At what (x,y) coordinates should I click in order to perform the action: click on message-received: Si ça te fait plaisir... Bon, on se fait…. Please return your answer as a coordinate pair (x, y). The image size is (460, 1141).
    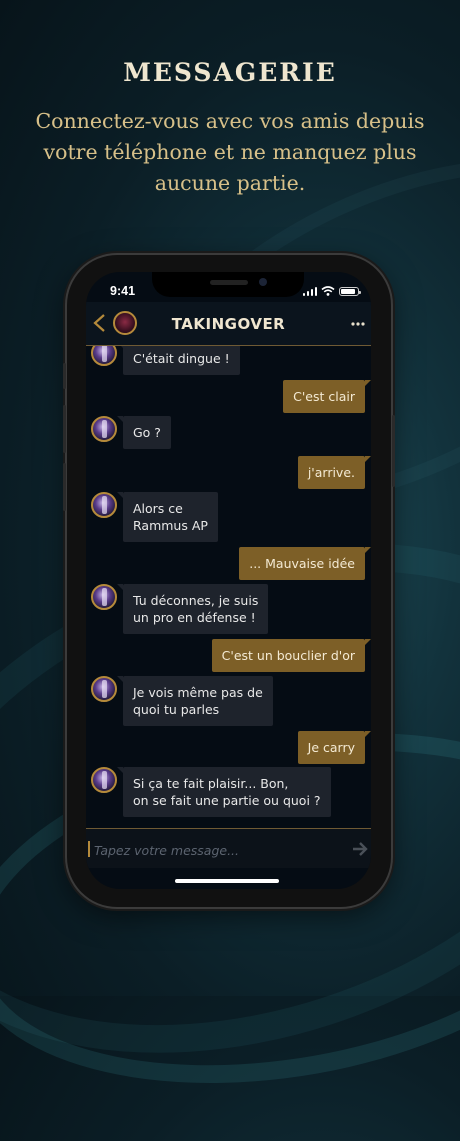
    Looking at the image, I should click on (224, 792).